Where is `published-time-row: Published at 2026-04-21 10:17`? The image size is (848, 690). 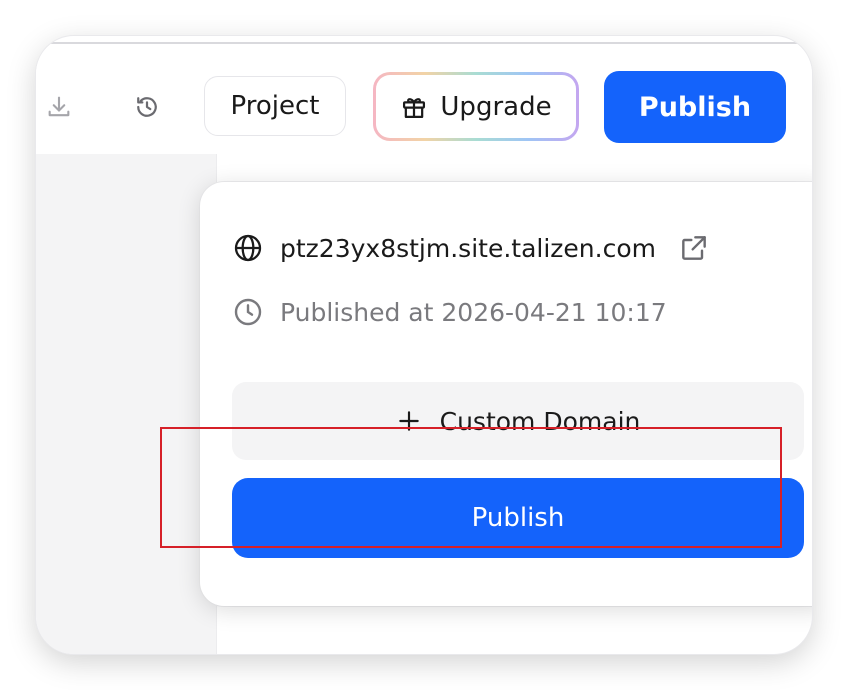 published-time-row: Published at 2026-04-21 10:17 is located at coordinates (449, 312).